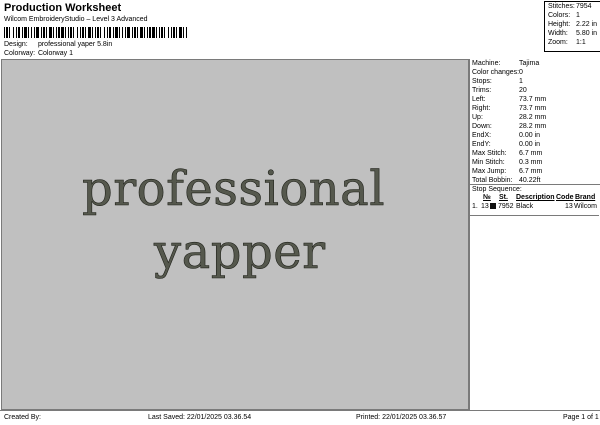 The width and height of the screenshot is (600, 425). Describe the element at coordinates (240, 252) in the screenshot. I see `embroidery-line-2: yapper` at that location.